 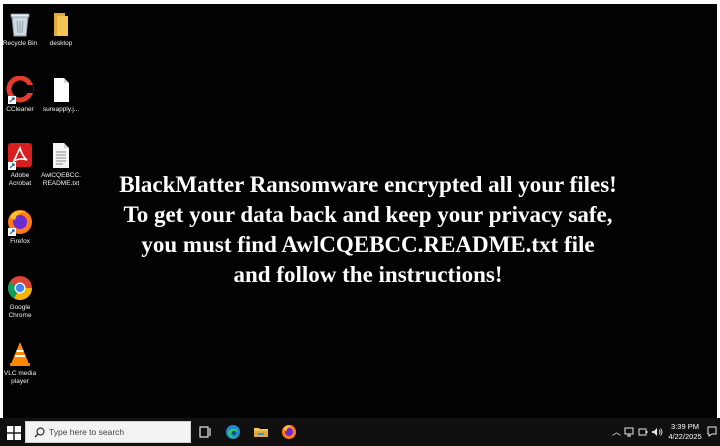 What do you see at coordinates (360, 432) in the screenshot?
I see `taskbar: Type here to search ︿ 3:39 PM 4/22/2025` at bounding box center [360, 432].